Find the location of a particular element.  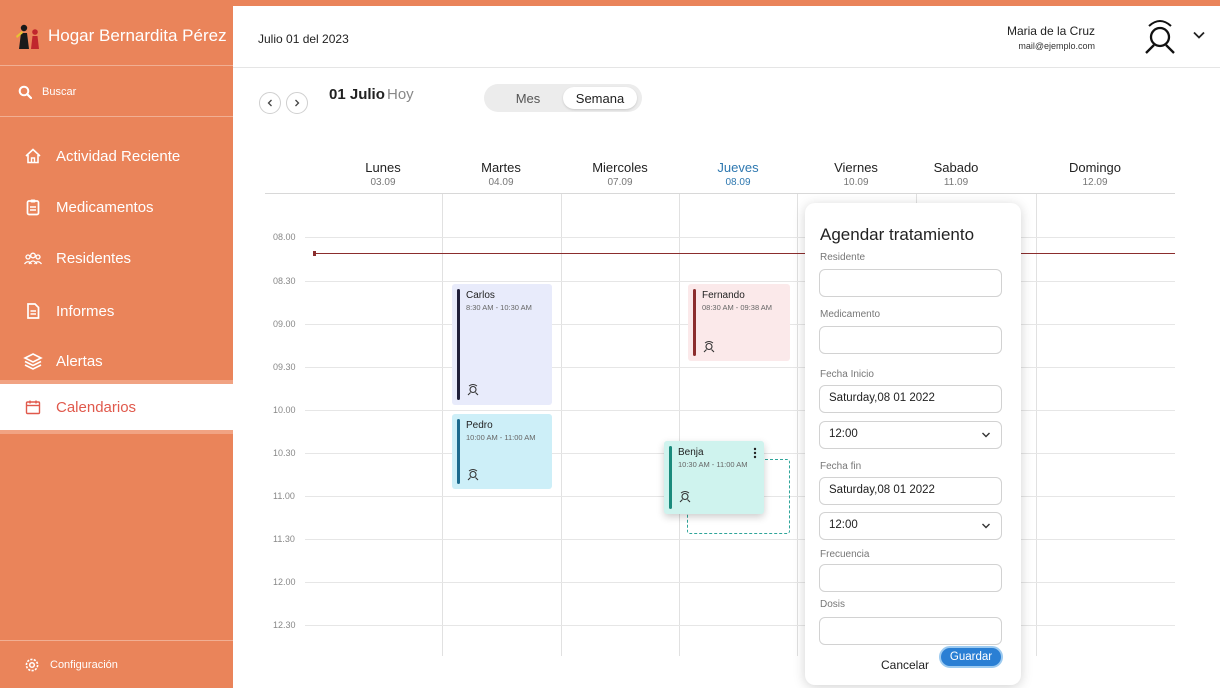

chevron-left-icon is located at coordinates (269, 103).